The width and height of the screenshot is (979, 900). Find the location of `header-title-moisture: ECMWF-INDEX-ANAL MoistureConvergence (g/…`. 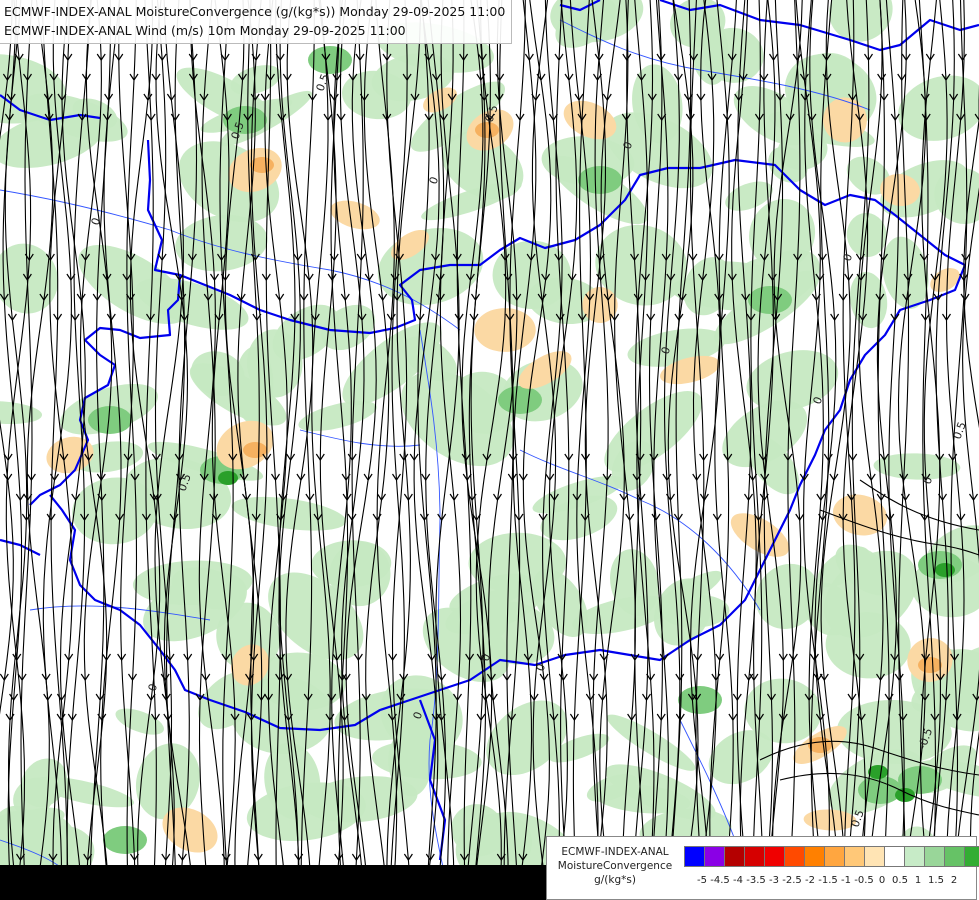

header-title-moisture: ECMWF-INDEX-ANAL MoistureConvergence (g/… is located at coordinates (255, 11).